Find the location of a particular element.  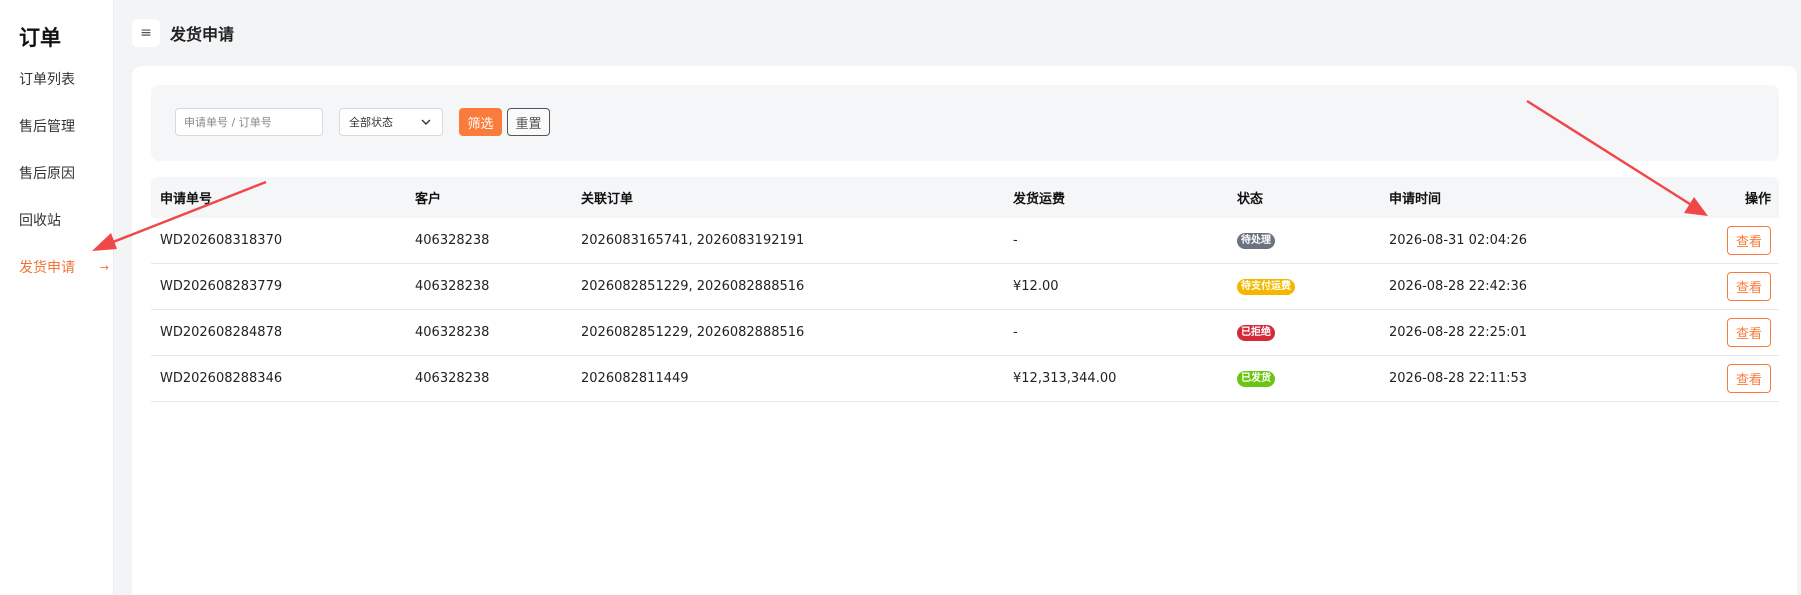

sidebar-item-label: 售后原因 is located at coordinates (47, 174).